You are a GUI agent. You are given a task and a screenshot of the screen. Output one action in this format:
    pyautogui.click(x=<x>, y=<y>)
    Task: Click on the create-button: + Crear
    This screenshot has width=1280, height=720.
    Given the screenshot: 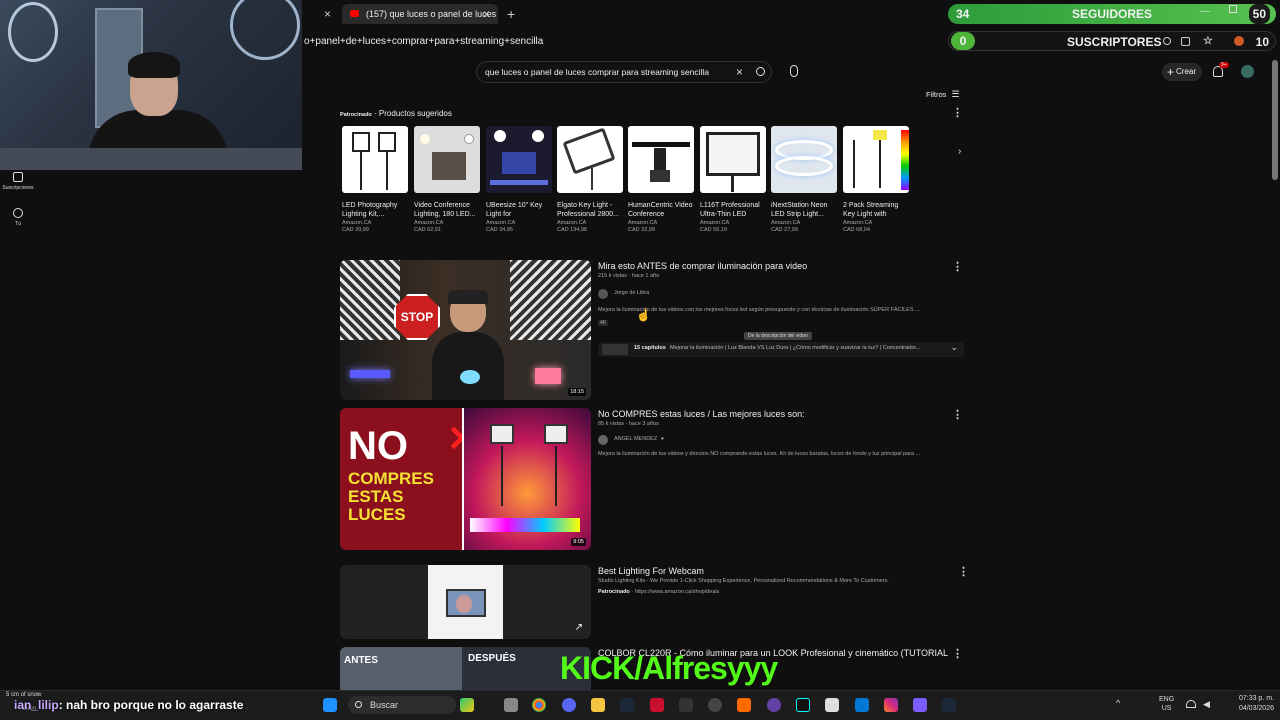 What is the action you would take?
    pyautogui.click(x=1182, y=72)
    